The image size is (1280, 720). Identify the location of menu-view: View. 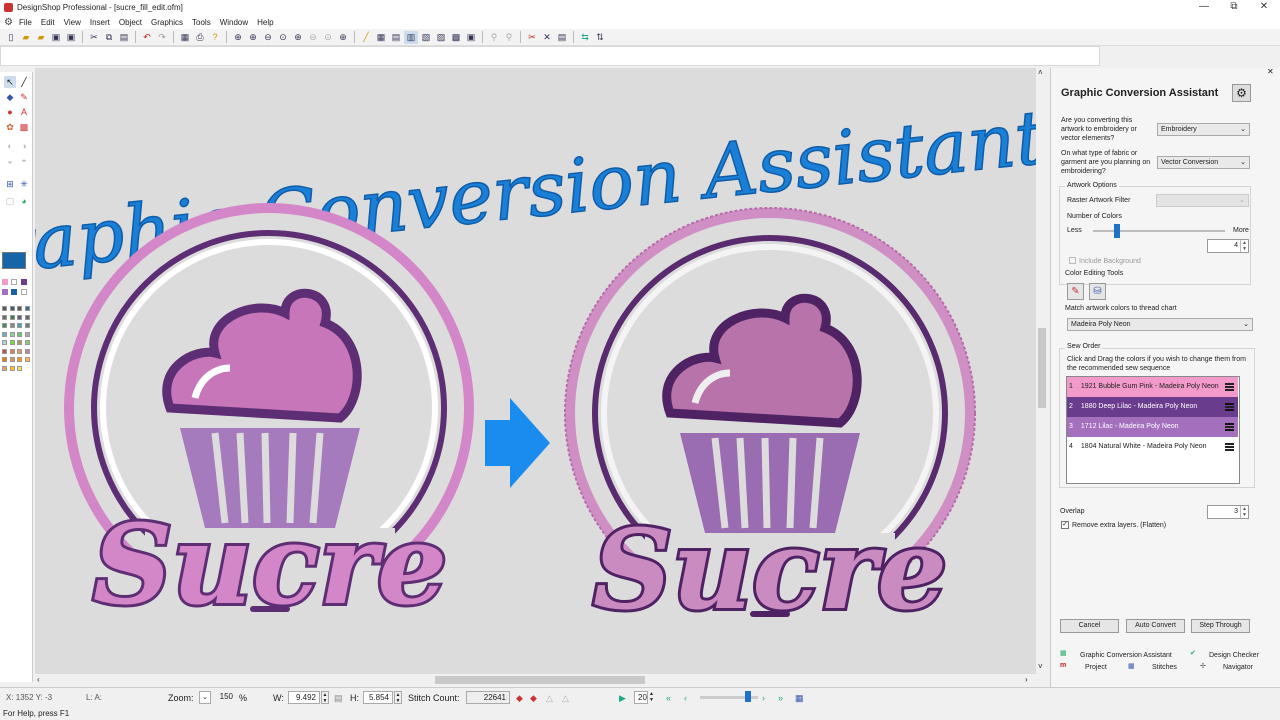
(72, 22).